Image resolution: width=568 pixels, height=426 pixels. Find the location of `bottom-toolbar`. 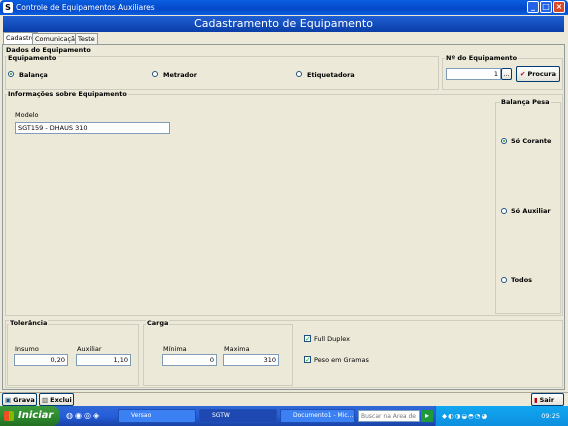

bottom-toolbar is located at coordinates (284, 399).